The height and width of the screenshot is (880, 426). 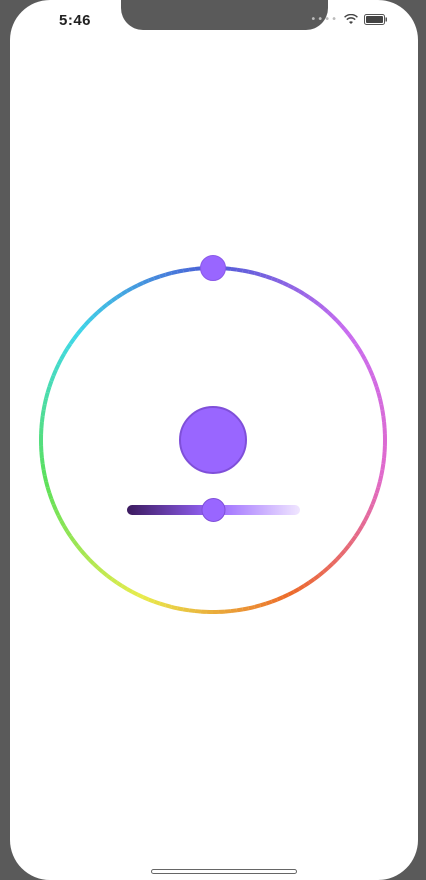 I want to click on hue-ring-handle, so click(x=213, y=268).